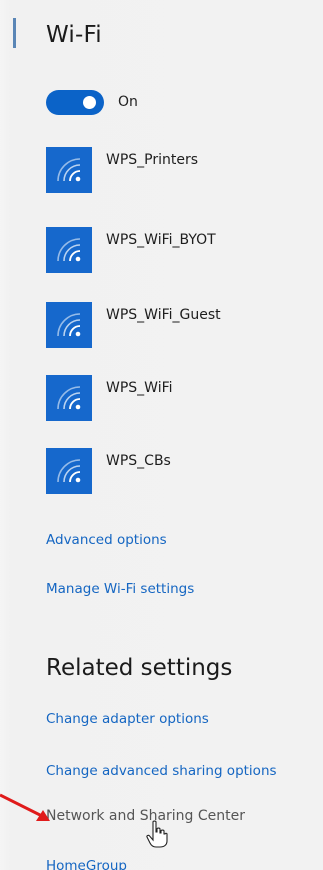  Describe the element at coordinates (120, 589) in the screenshot. I see `manage-wifi-settings-link: Manage Wi-Fi settings` at that location.